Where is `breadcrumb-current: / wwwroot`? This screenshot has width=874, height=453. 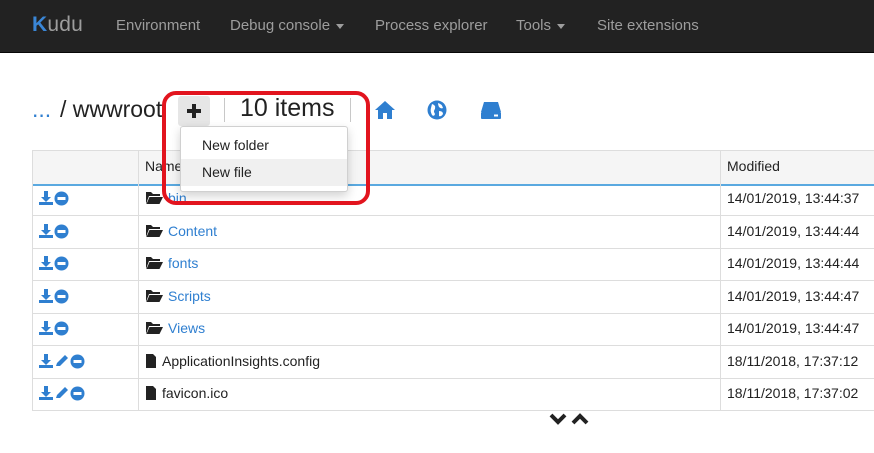
breadcrumb-current: / wwwroot is located at coordinates (111, 109).